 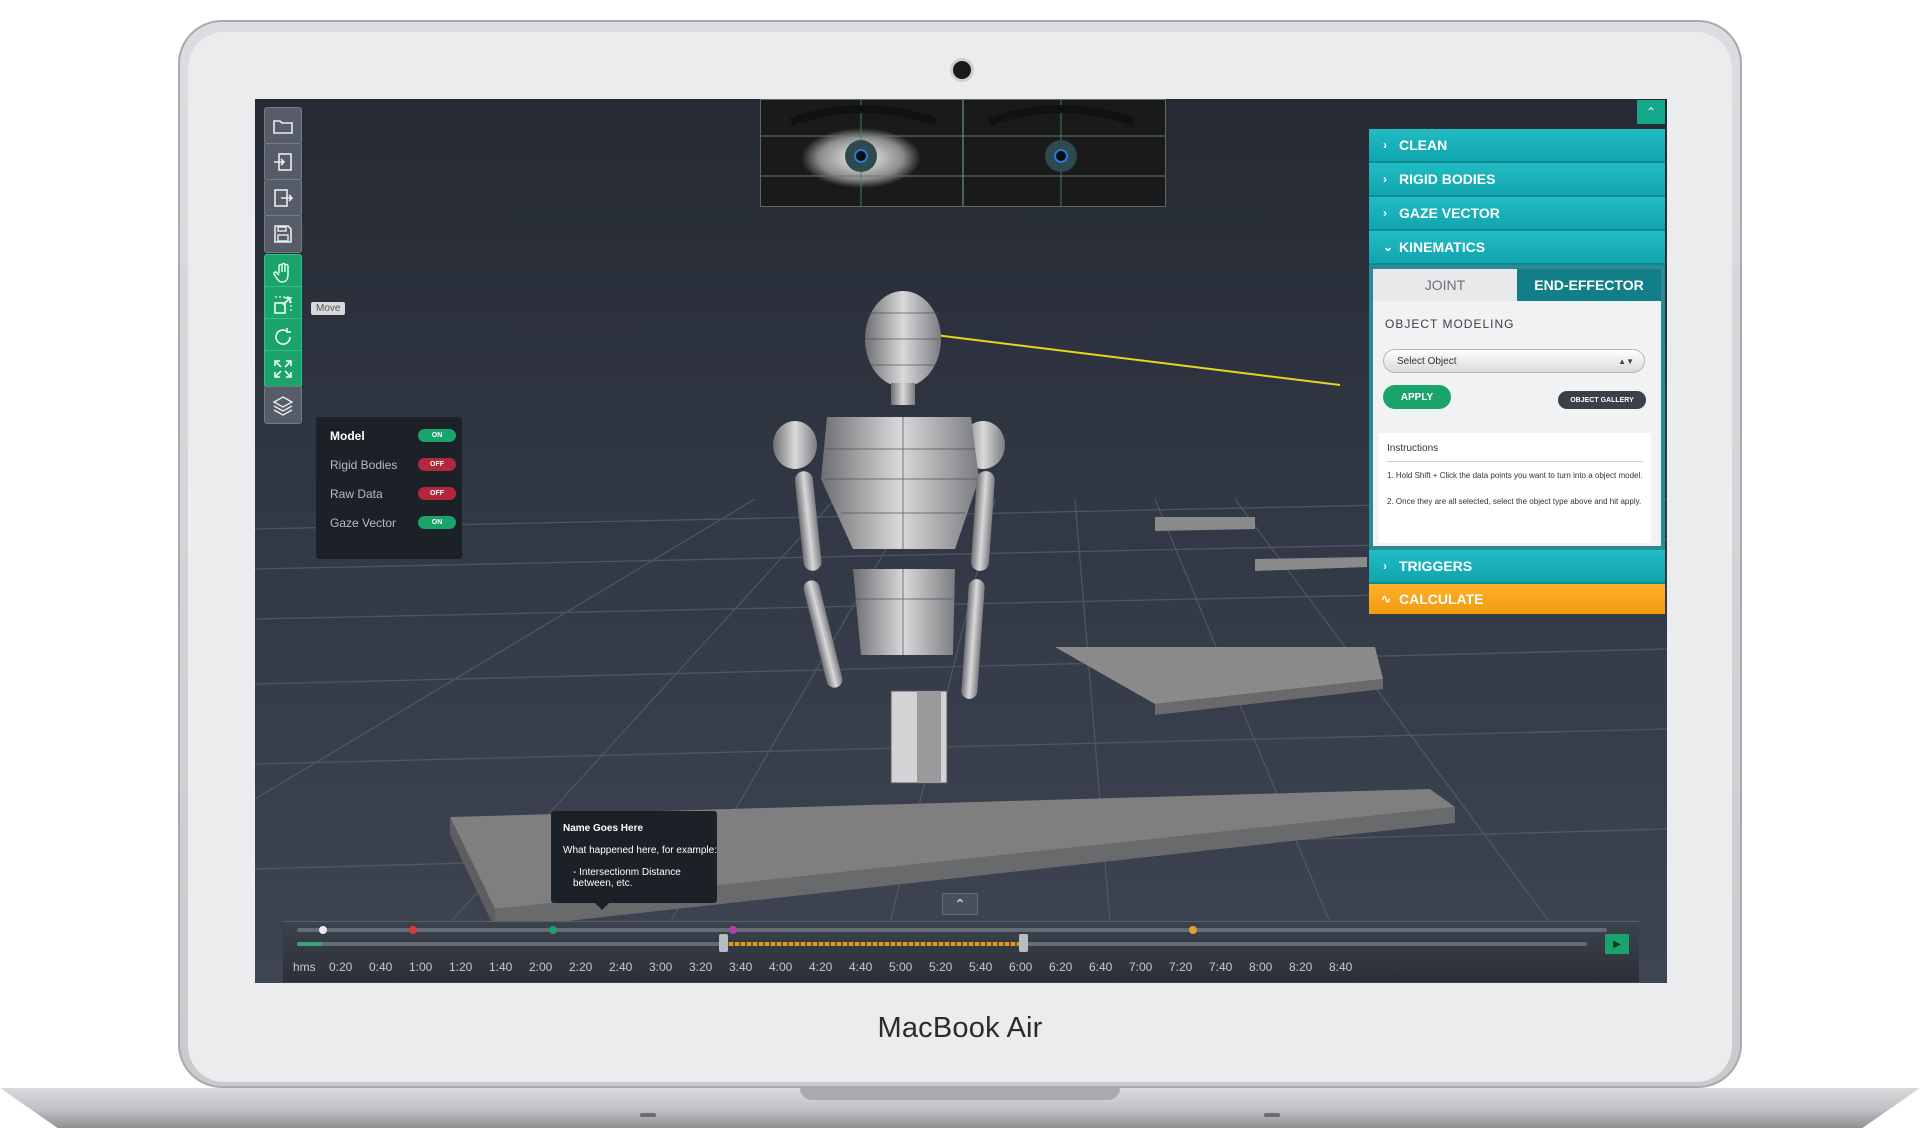 What do you see at coordinates (501, 967) in the screenshot?
I see `timeline-tick-label: 1:40` at bounding box center [501, 967].